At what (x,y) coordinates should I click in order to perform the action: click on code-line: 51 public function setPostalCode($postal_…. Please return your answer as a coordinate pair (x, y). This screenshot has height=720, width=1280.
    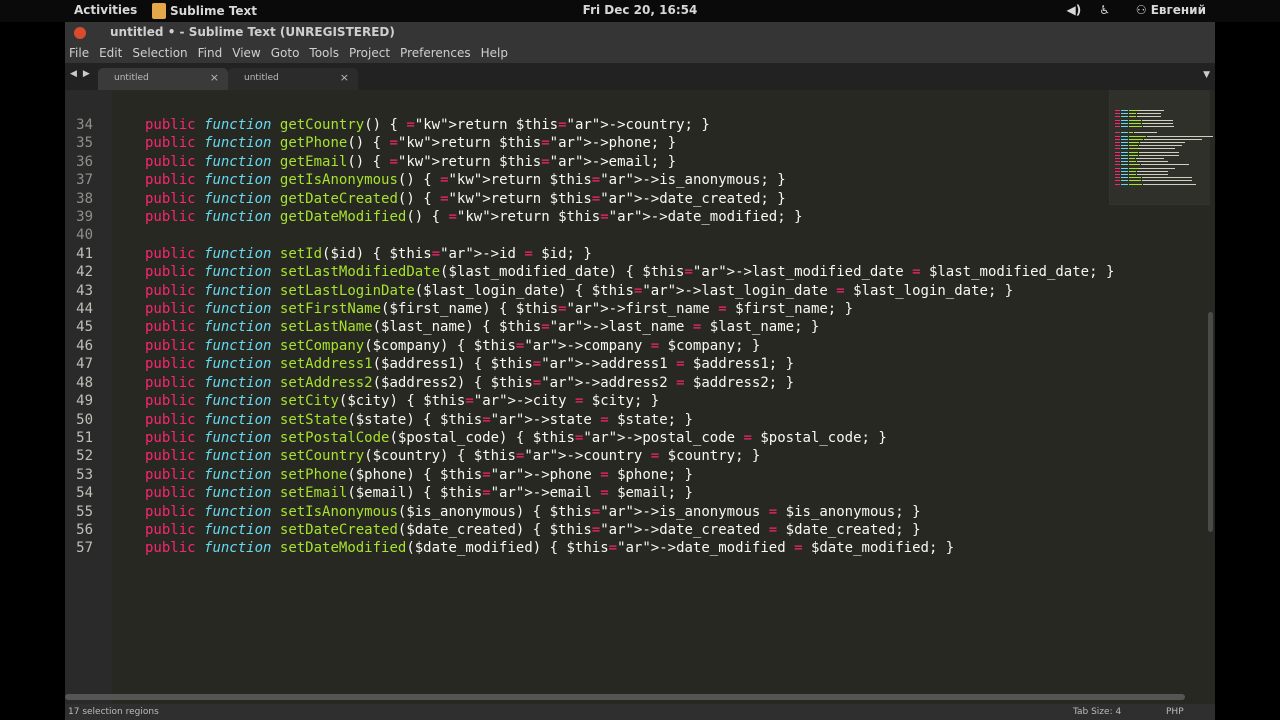
    Looking at the image, I should click on (640, 438).